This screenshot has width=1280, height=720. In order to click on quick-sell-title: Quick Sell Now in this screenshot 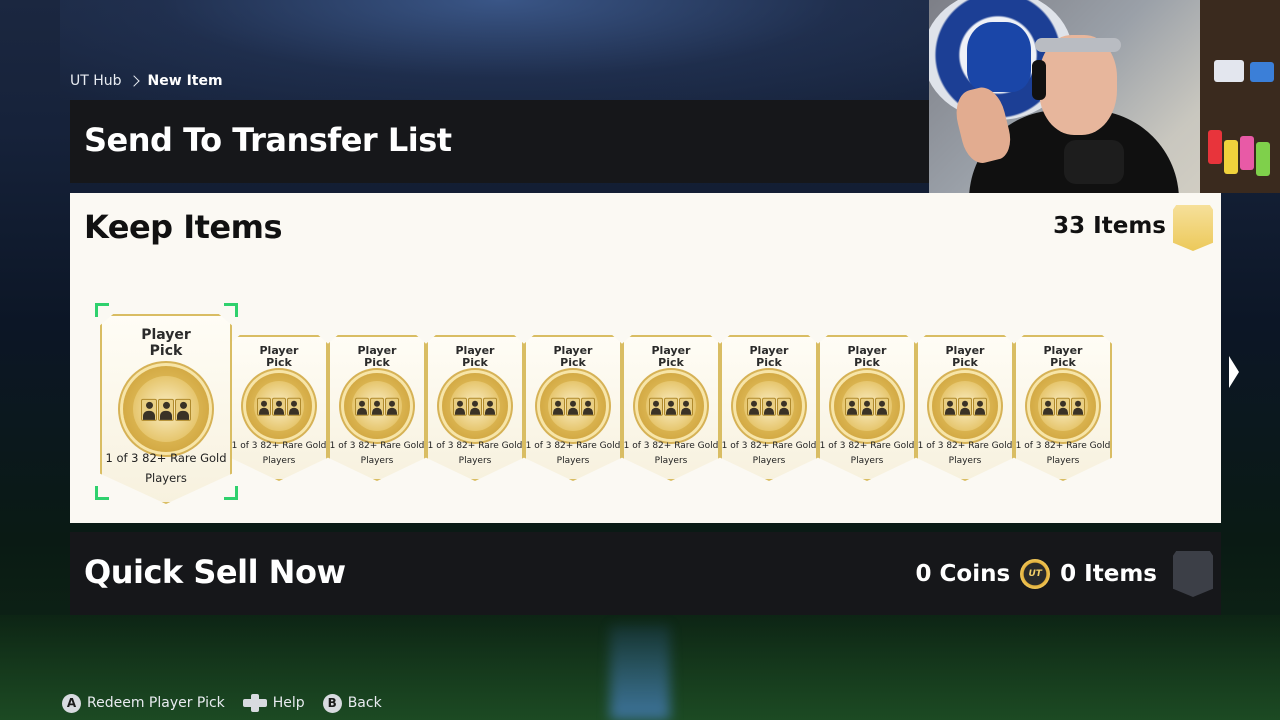, I will do `click(215, 572)`.